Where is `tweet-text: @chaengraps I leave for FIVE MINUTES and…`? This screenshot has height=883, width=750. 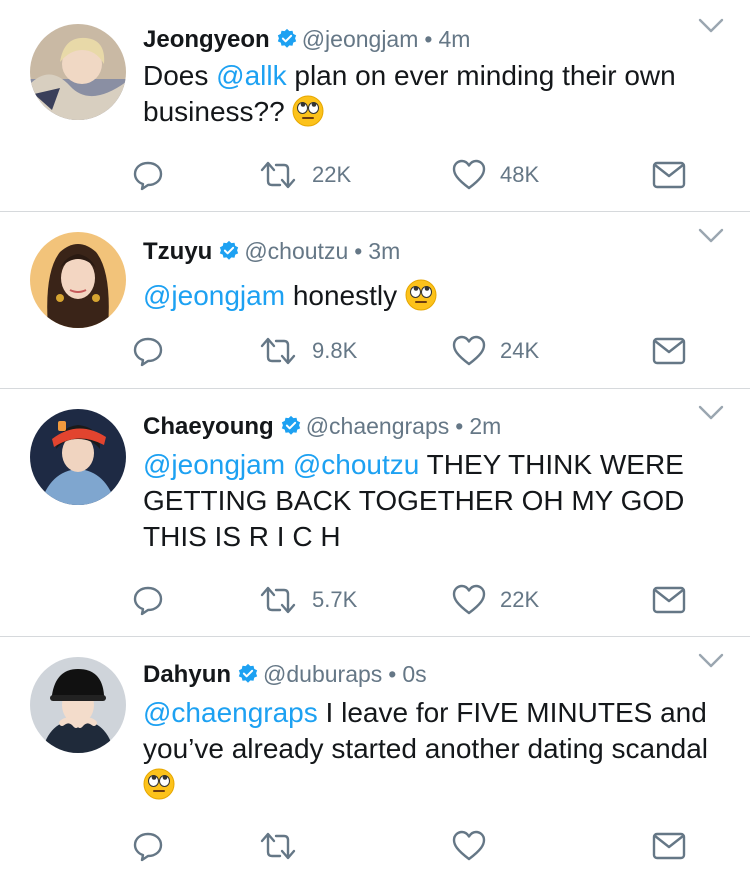
tweet-text: @chaengraps I leave for FIVE MINUTES and… is located at coordinates (438, 749).